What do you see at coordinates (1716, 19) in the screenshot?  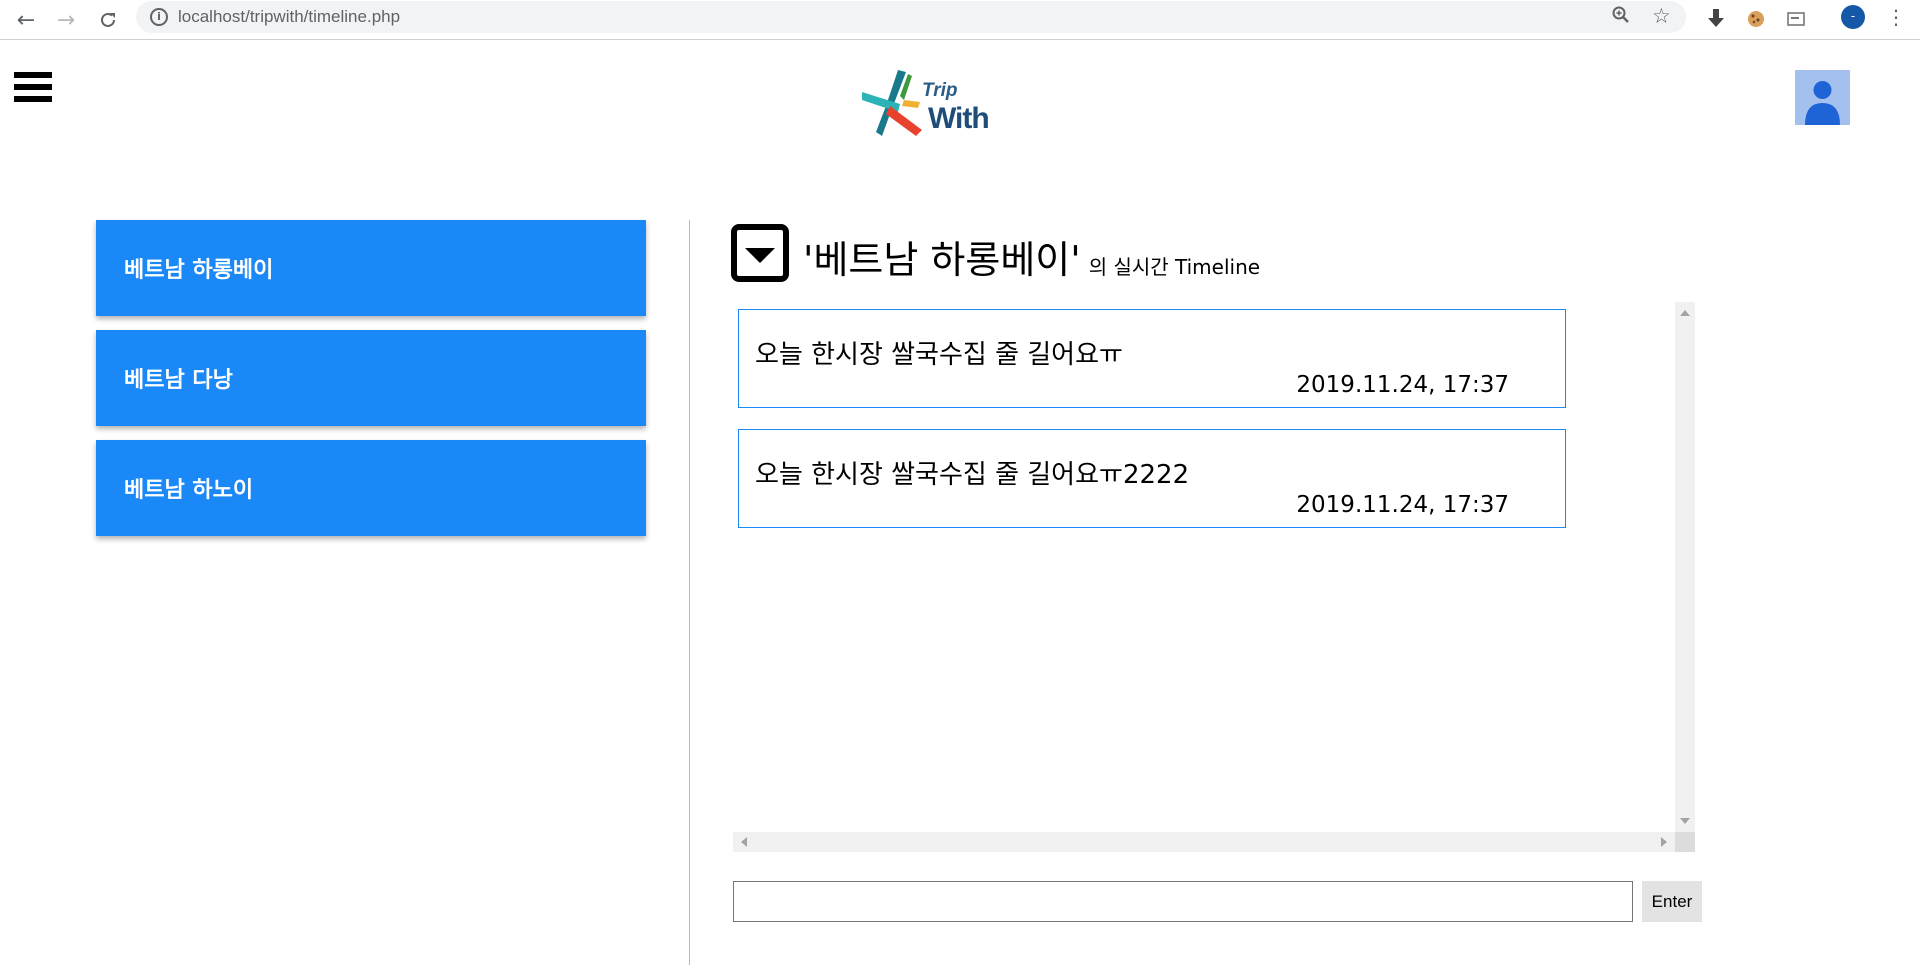 I see `download-icon` at bounding box center [1716, 19].